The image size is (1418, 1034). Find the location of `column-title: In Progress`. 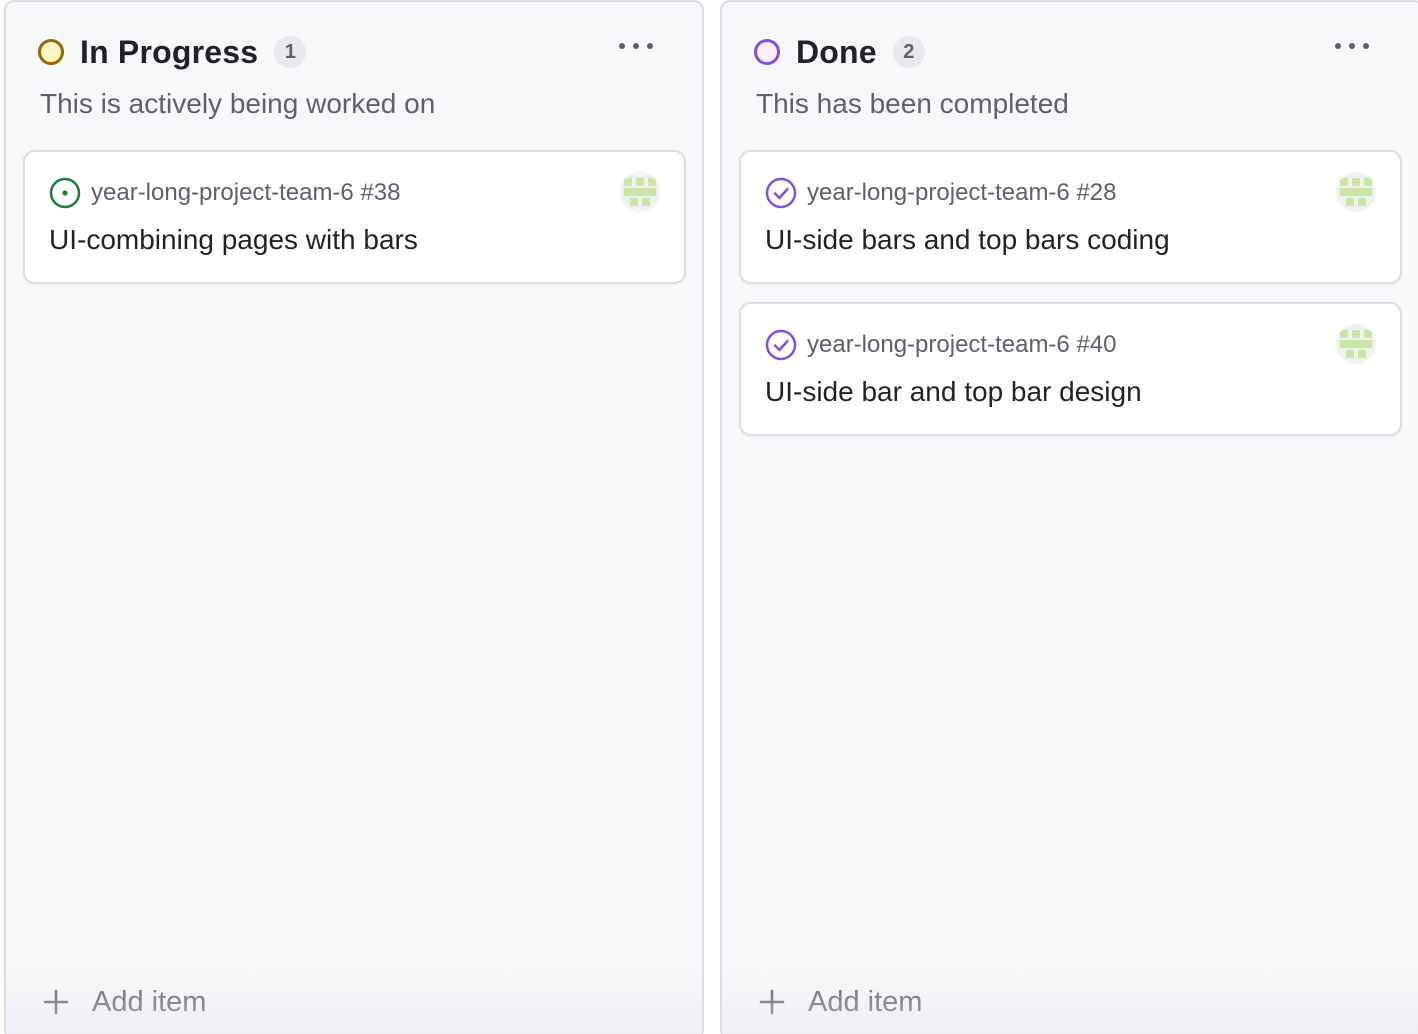

column-title: In Progress is located at coordinates (169, 51).